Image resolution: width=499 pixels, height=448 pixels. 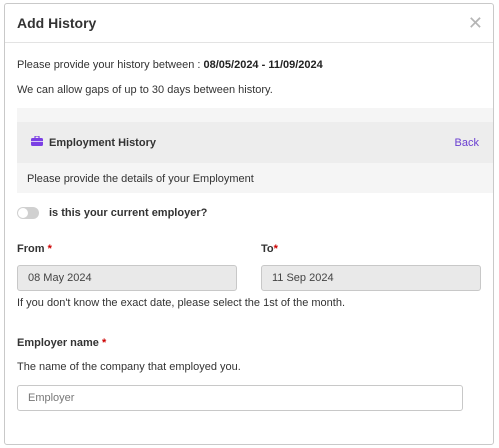 I want to click on from-column: From * 08 May 2024, so click(x=127, y=267).